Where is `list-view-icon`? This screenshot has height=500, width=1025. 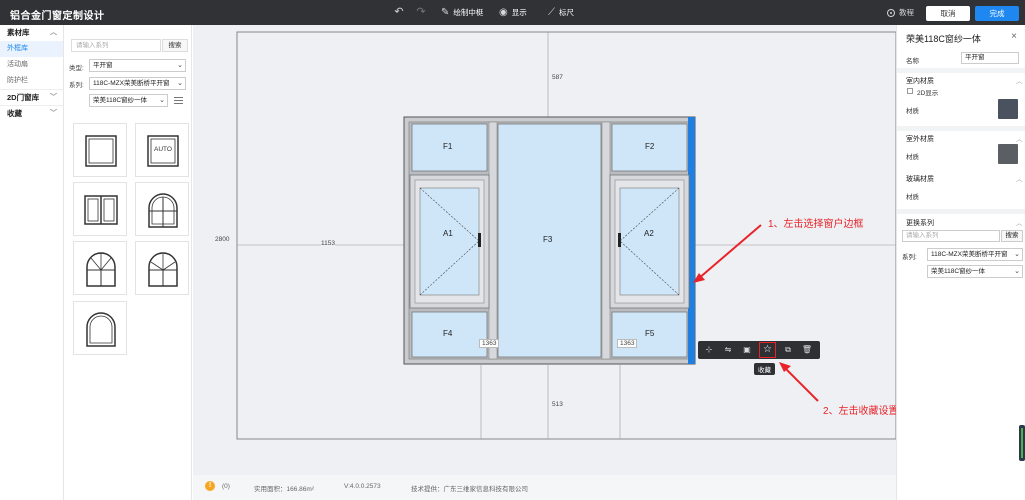
list-view-icon is located at coordinates (178, 101).